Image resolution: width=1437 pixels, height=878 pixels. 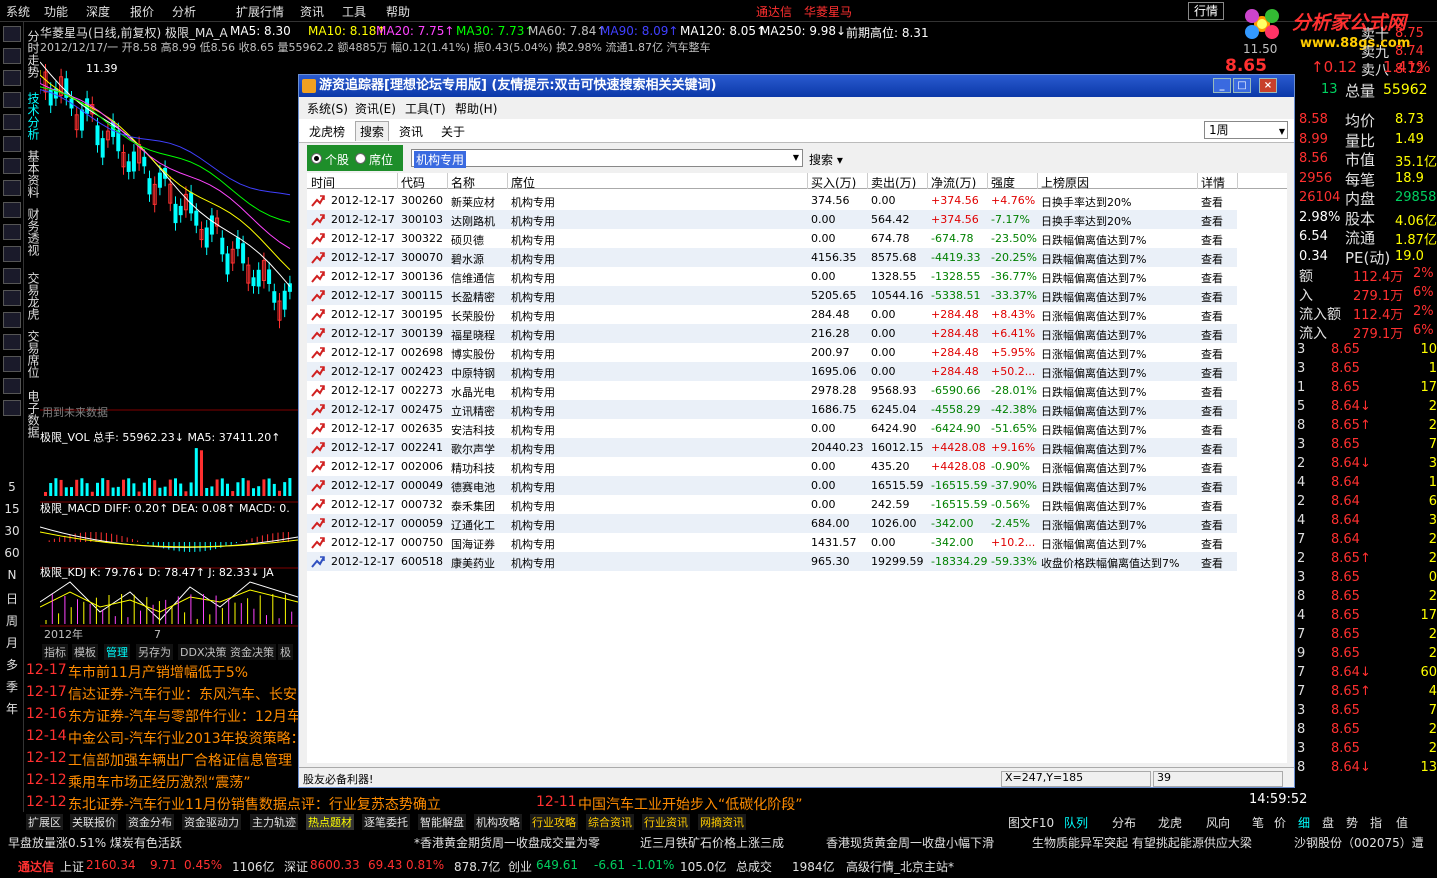 What do you see at coordinates (12, 553) in the screenshot?
I see `period-button-3: 60` at bounding box center [12, 553].